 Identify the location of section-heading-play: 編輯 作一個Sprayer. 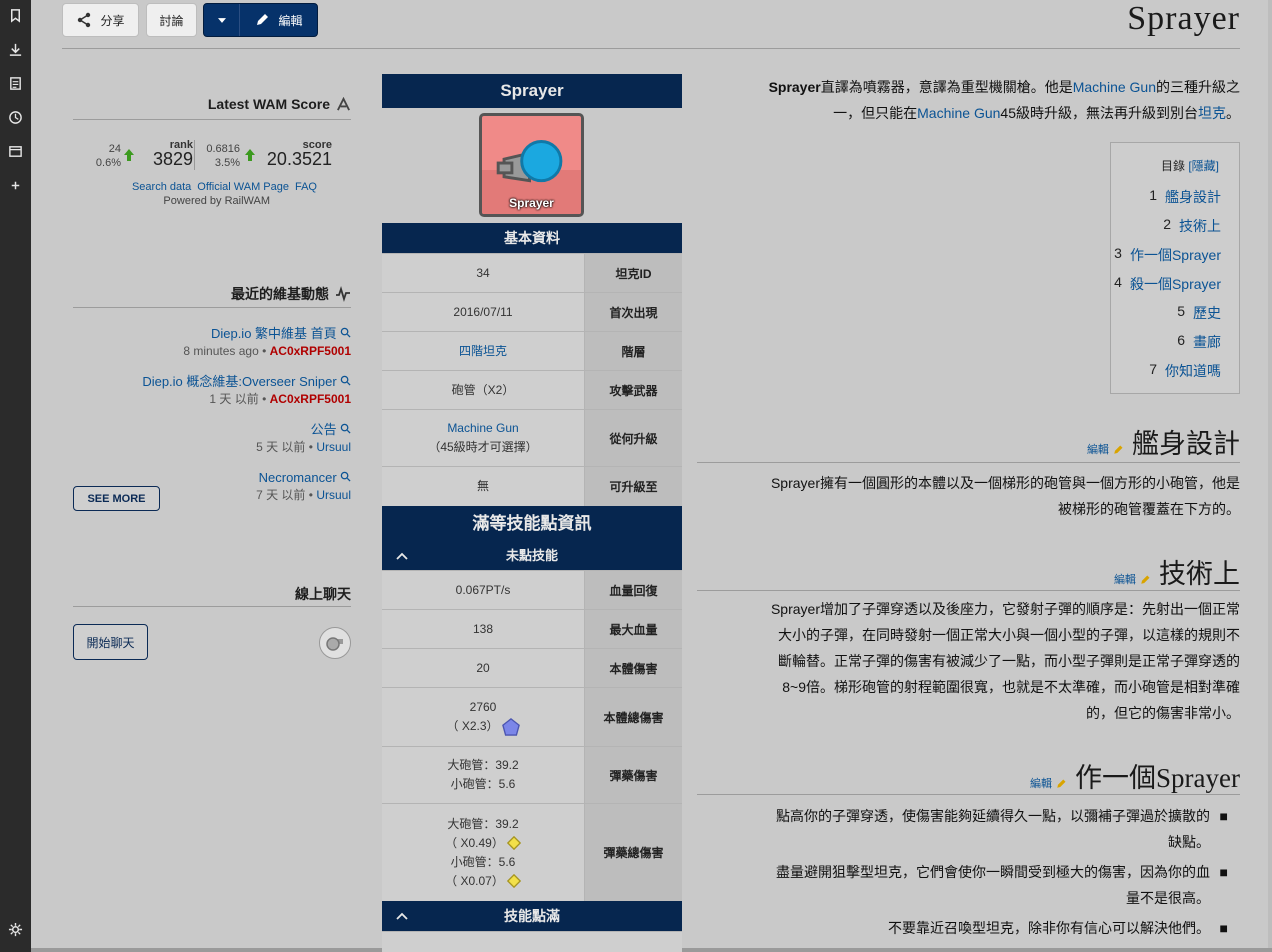
(1134, 778).